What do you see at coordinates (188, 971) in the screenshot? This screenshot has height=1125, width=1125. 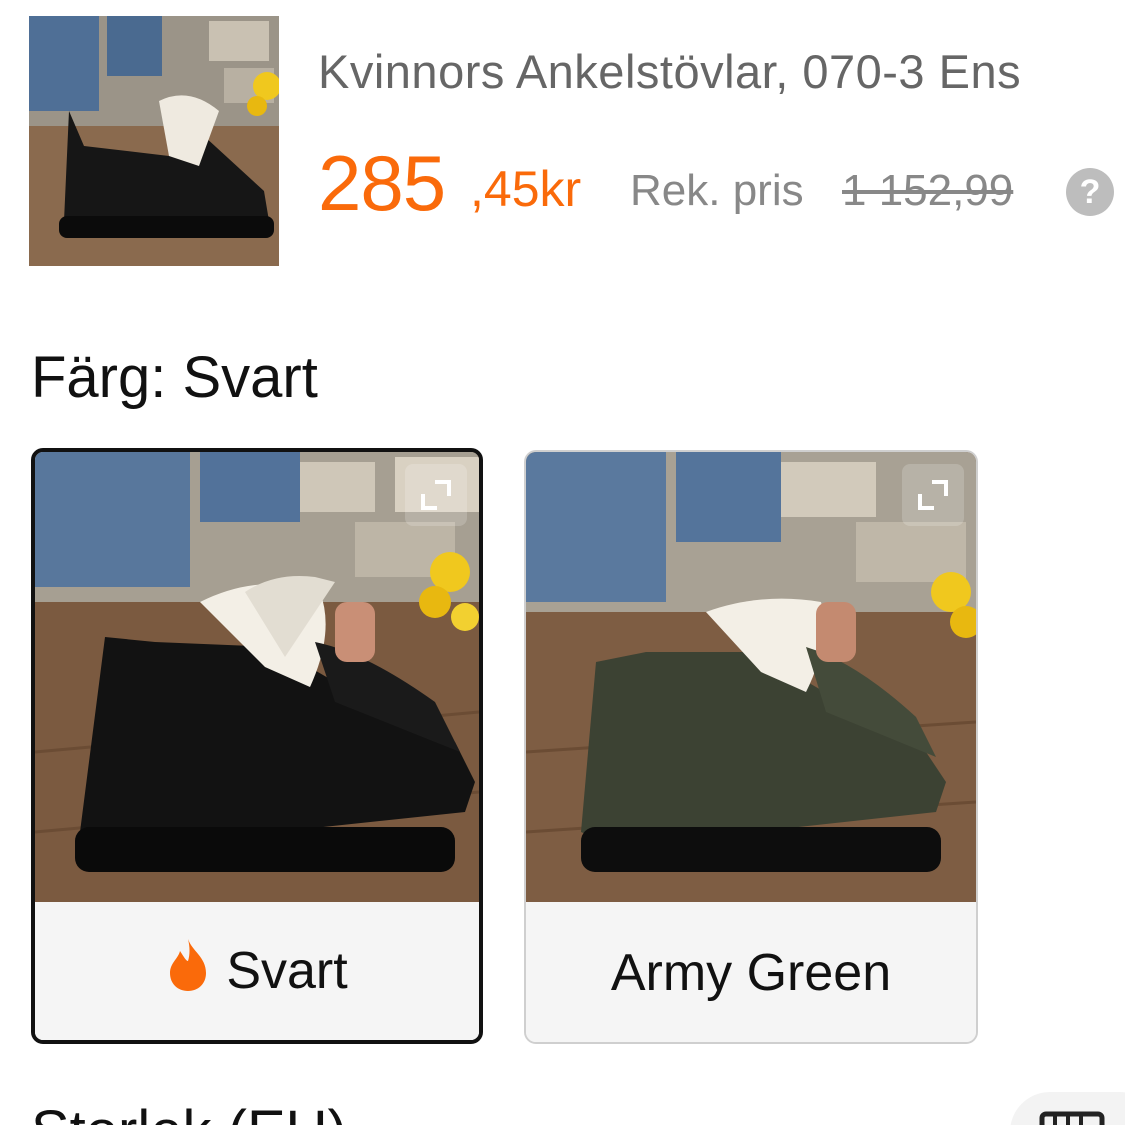 I see `fire-icon` at bounding box center [188, 971].